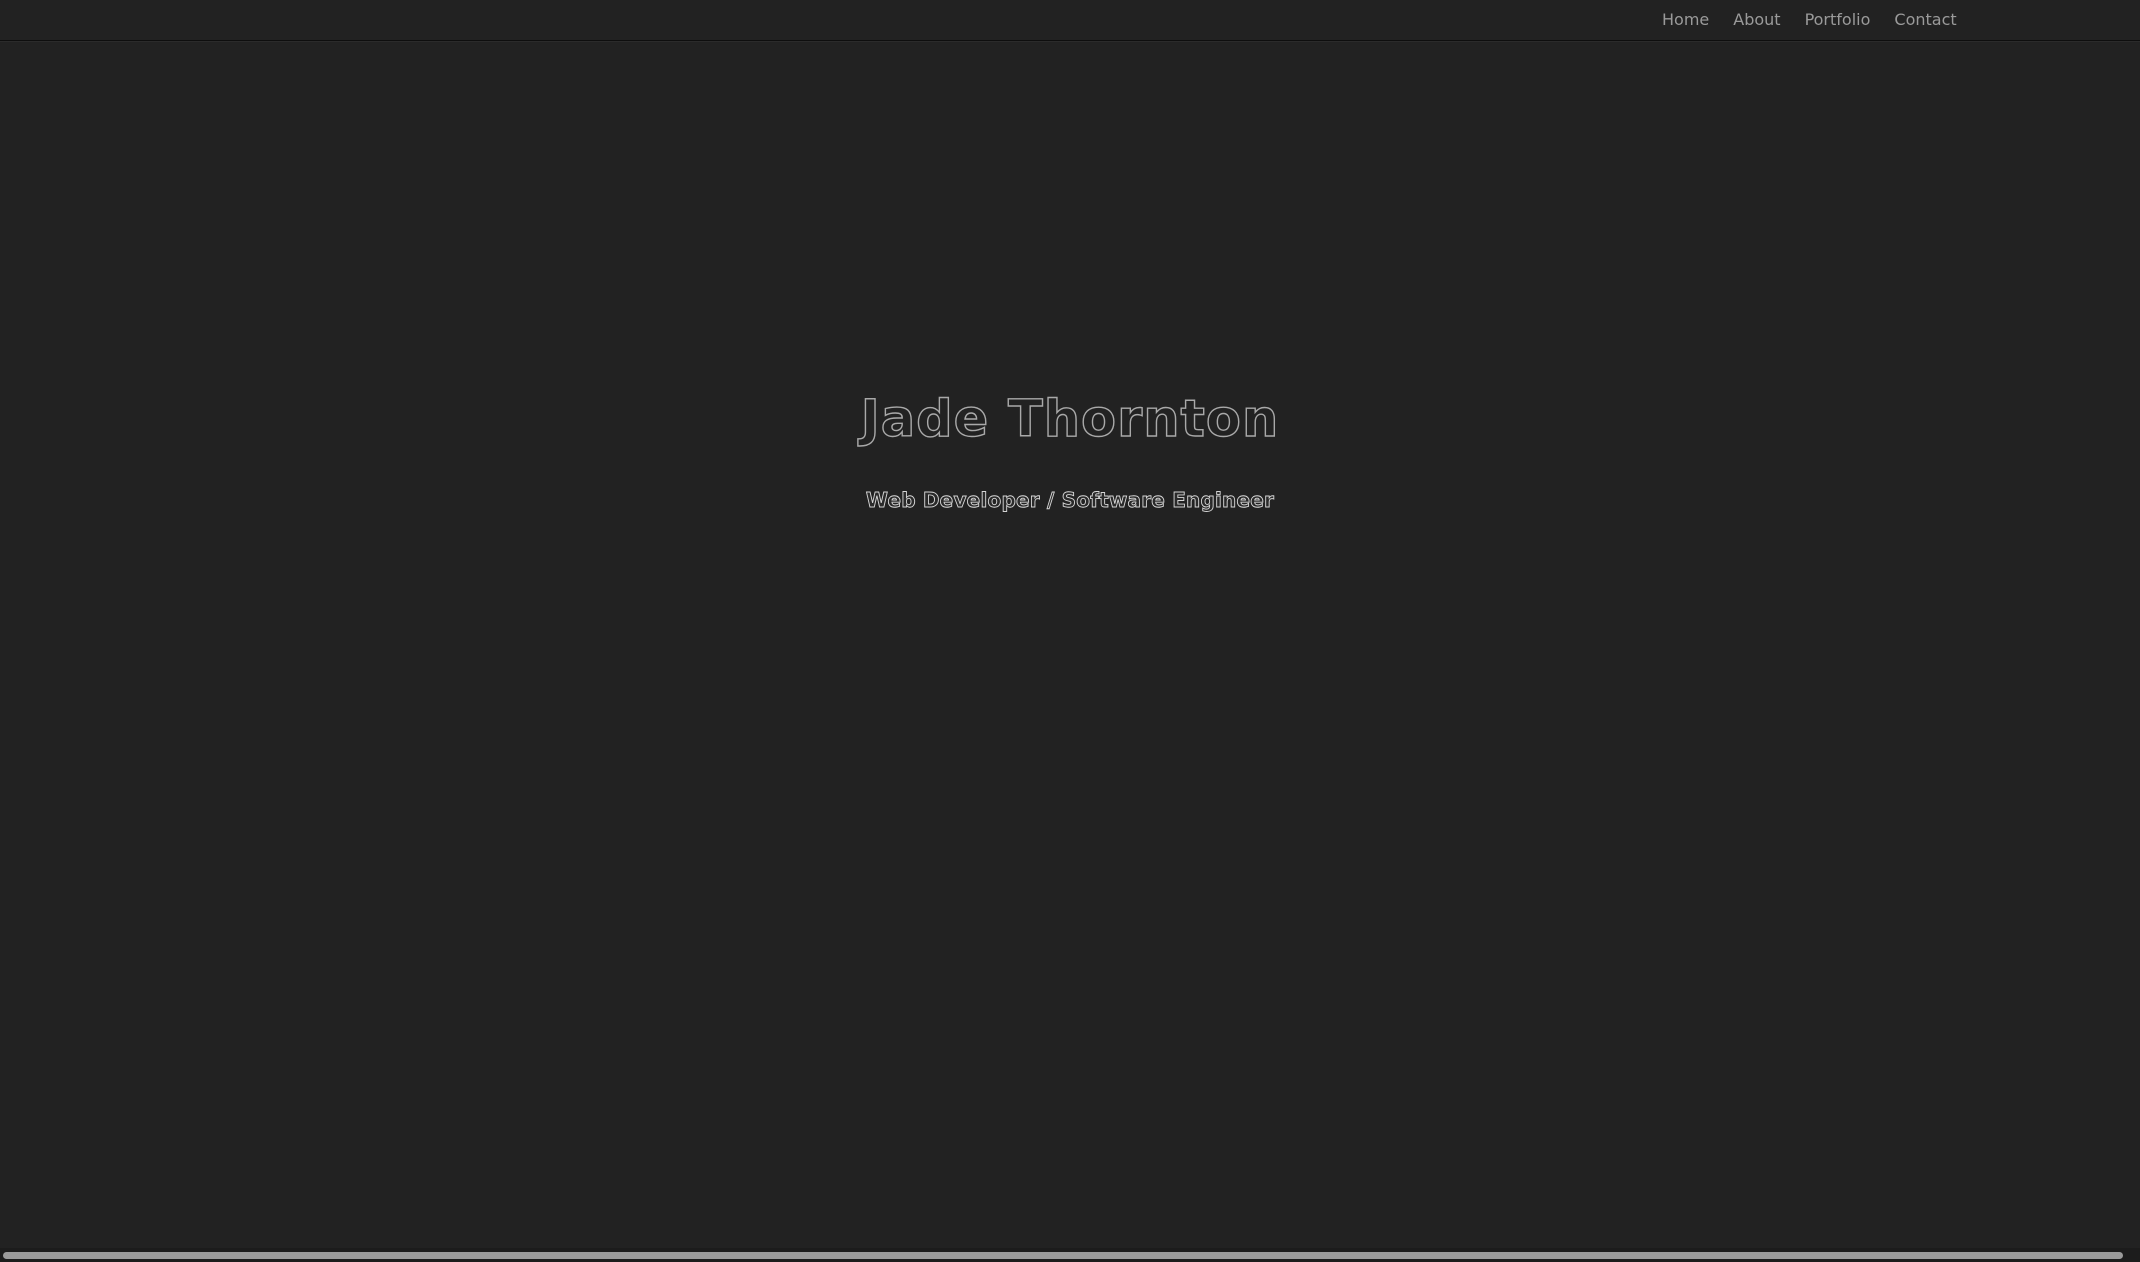 The height and width of the screenshot is (1262, 2140). I want to click on hero-name-heading: Jade Thornton, so click(1070, 419).